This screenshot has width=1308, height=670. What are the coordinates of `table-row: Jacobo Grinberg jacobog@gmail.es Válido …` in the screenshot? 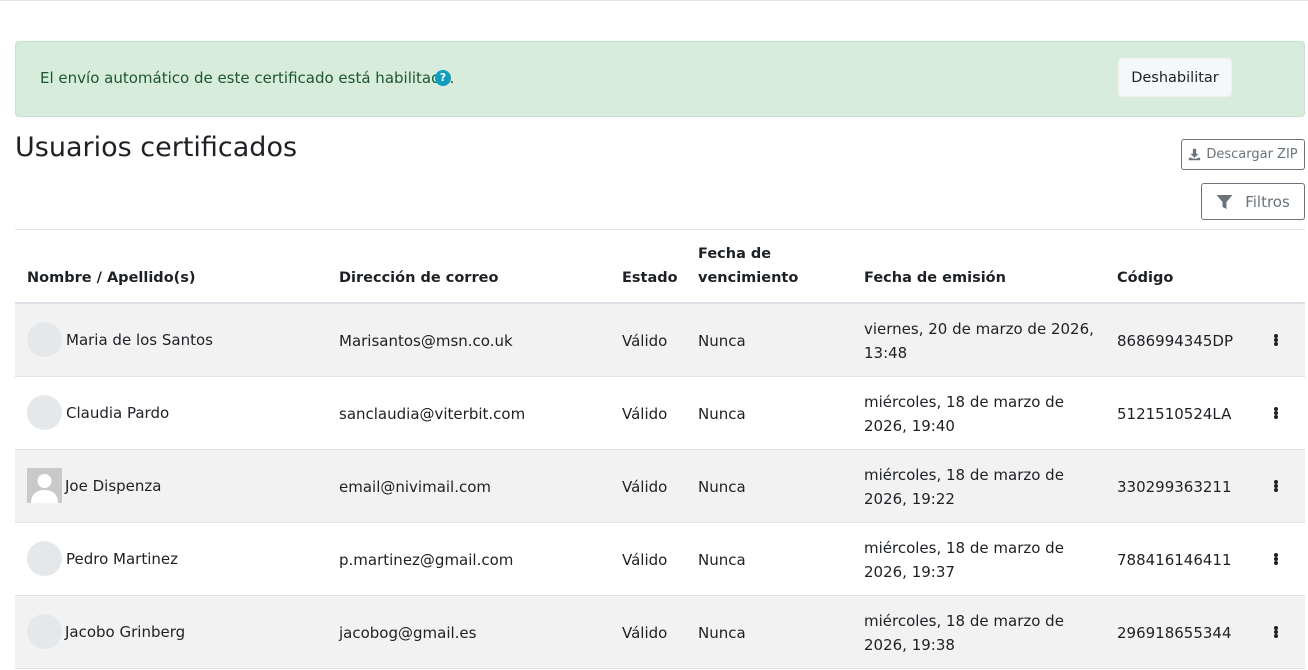 It's located at (660, 632).